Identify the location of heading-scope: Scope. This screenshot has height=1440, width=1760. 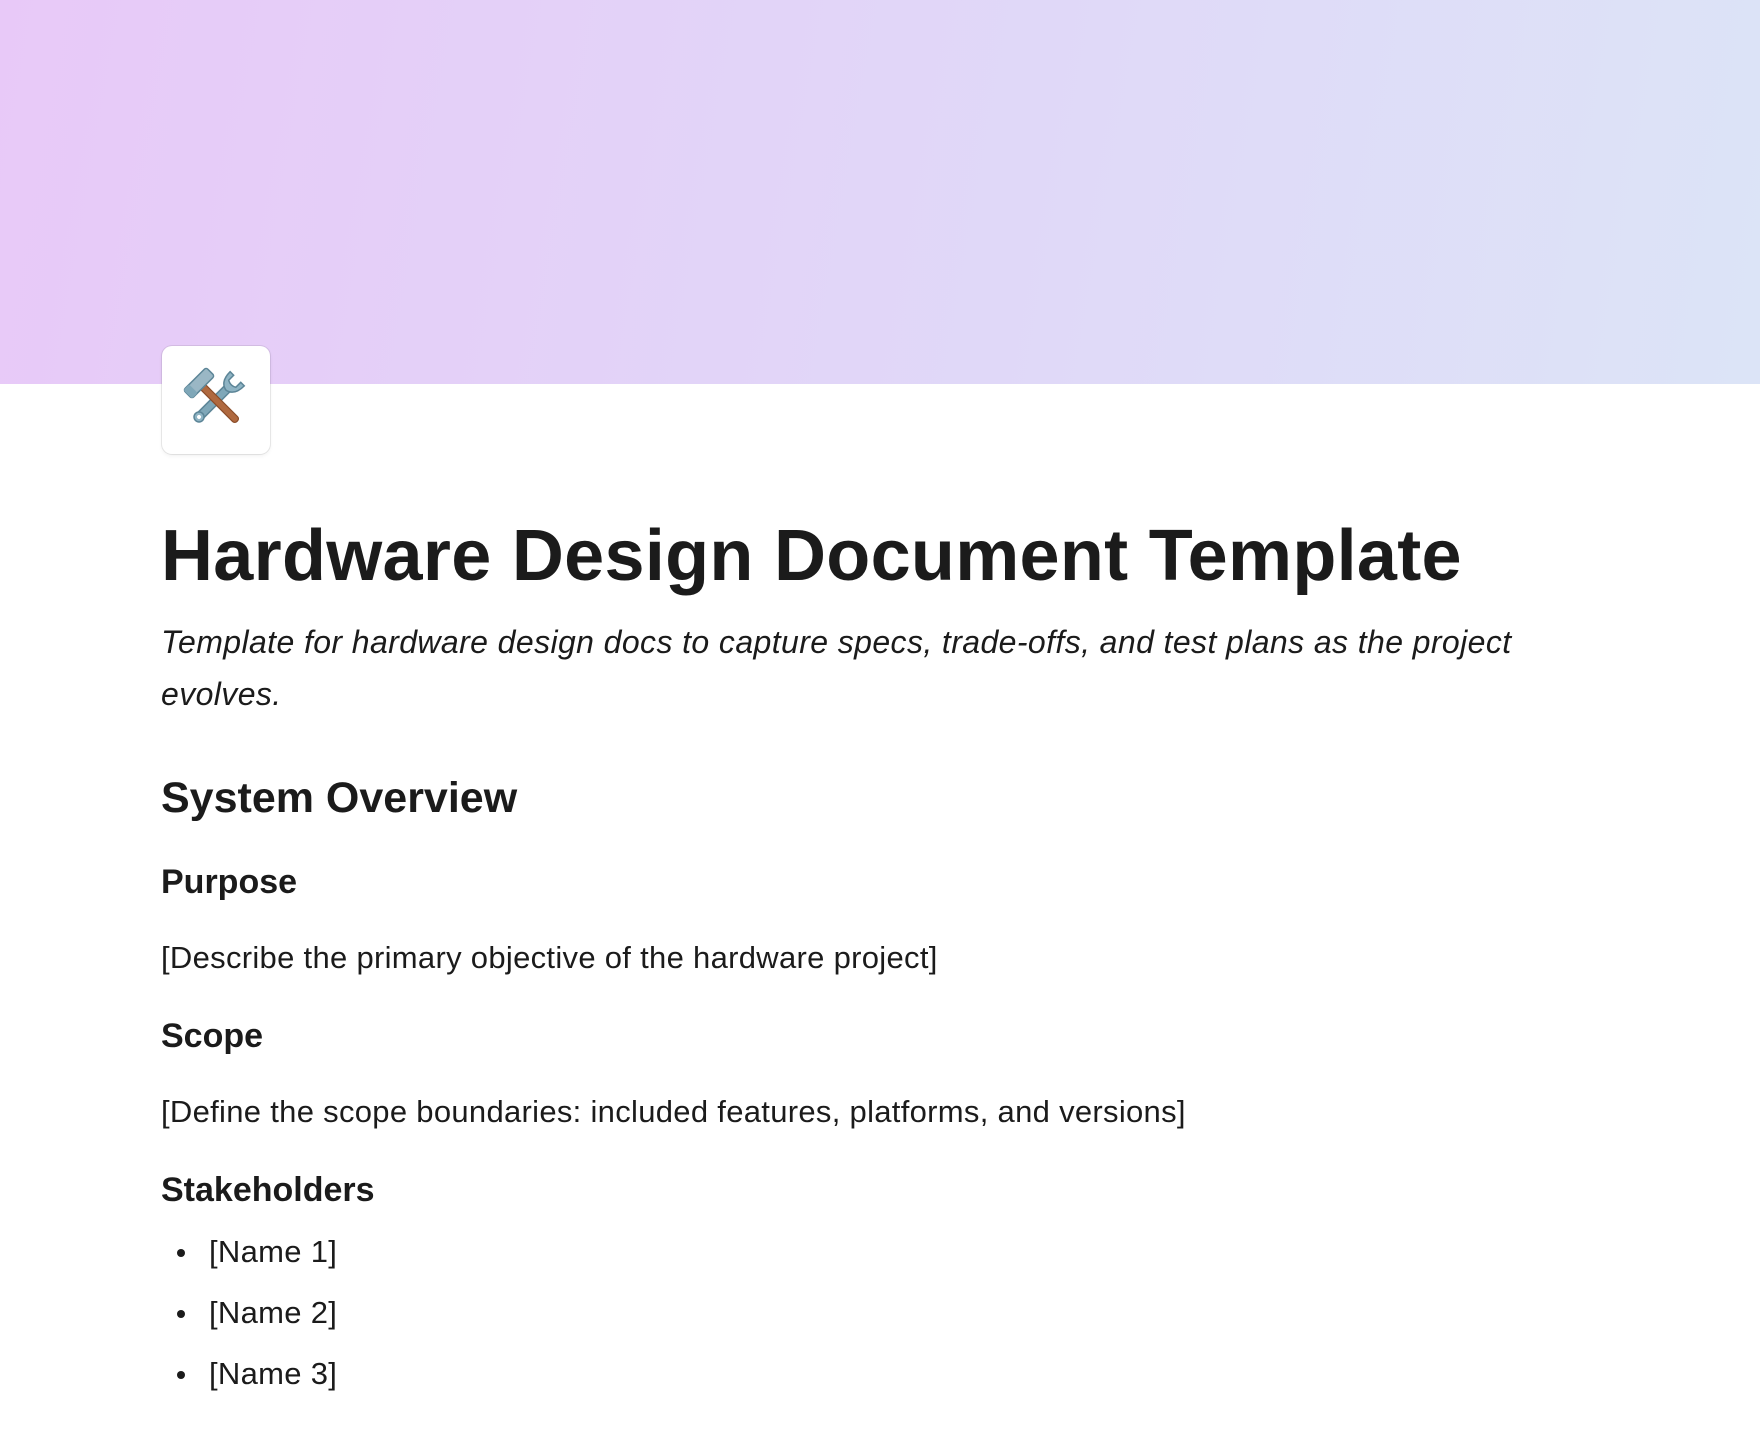
(881, 1036).